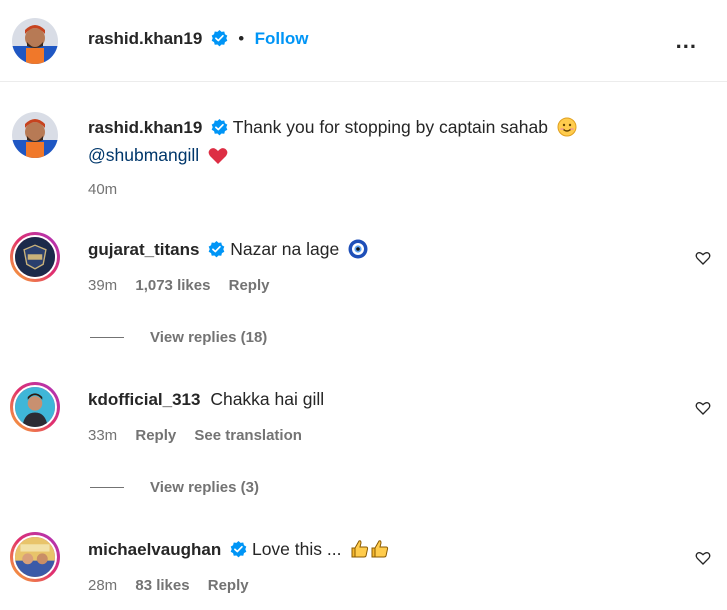 The image size is (727, 610). I want to click on mention-link: @shubmangill, so click(143, 155).